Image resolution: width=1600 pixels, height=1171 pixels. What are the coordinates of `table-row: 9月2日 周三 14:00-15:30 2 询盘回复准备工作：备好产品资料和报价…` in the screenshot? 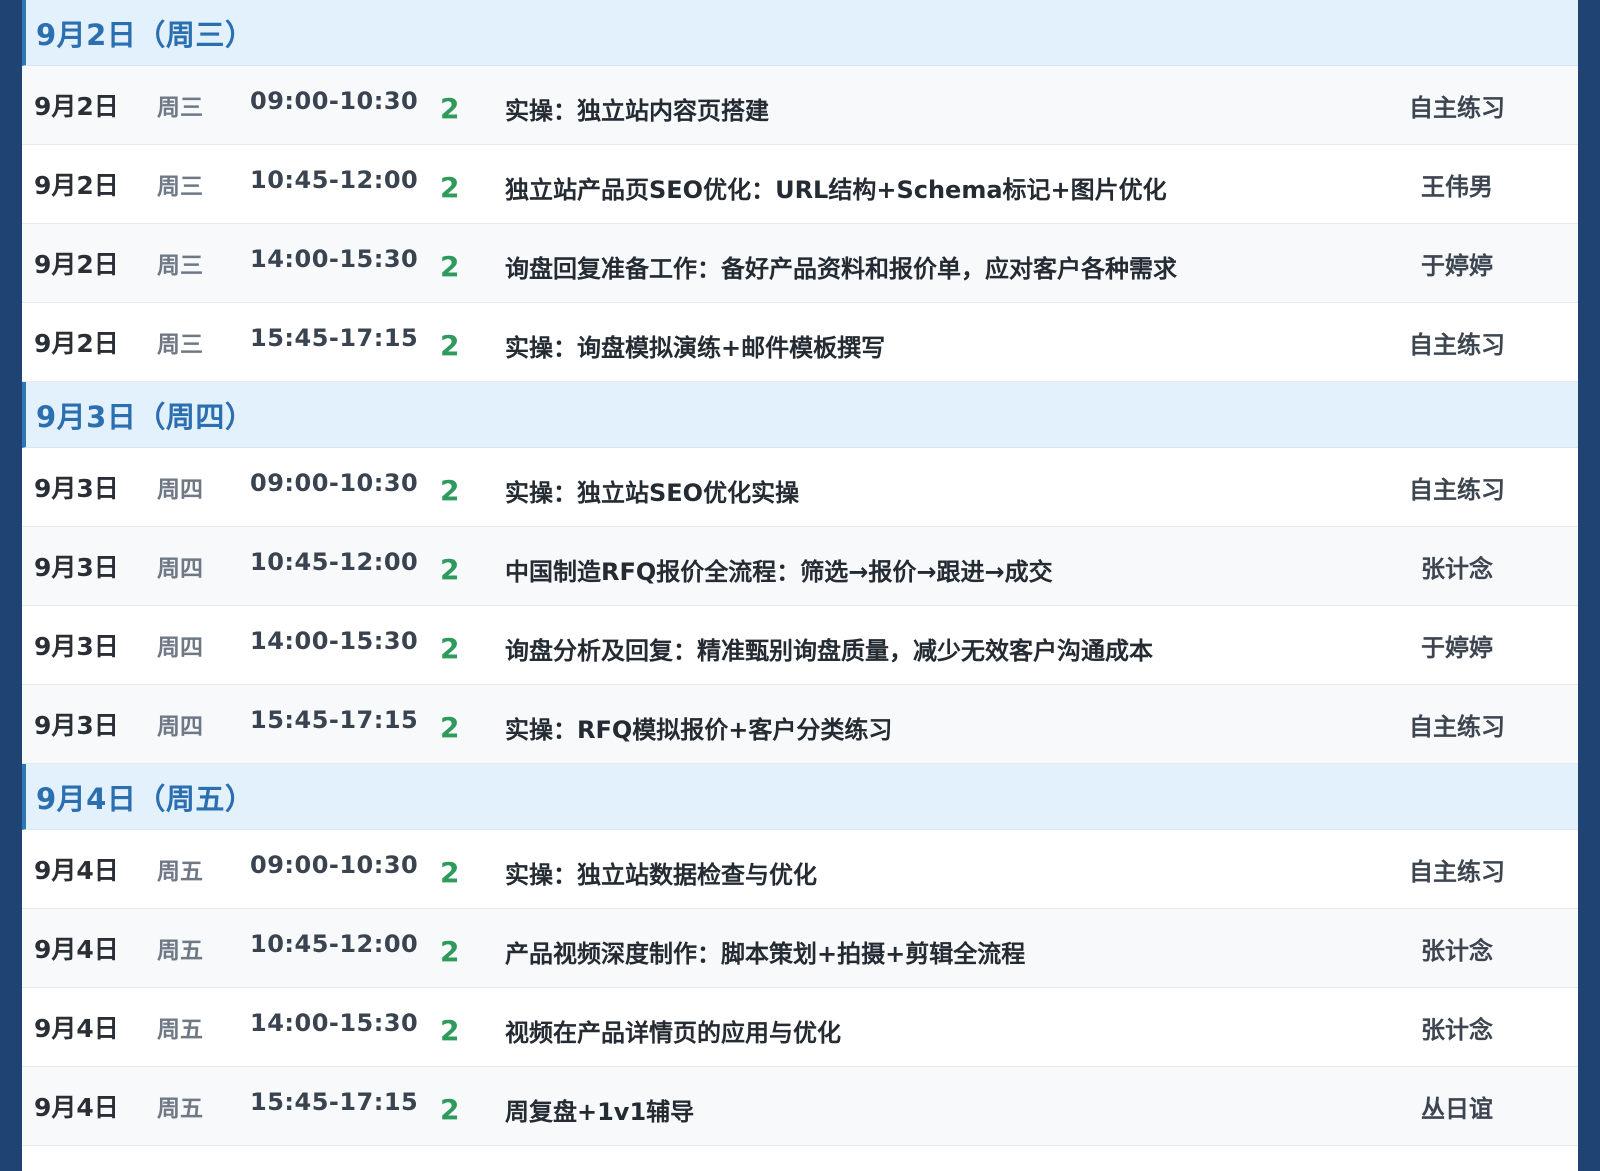 It's located at (800, 263).